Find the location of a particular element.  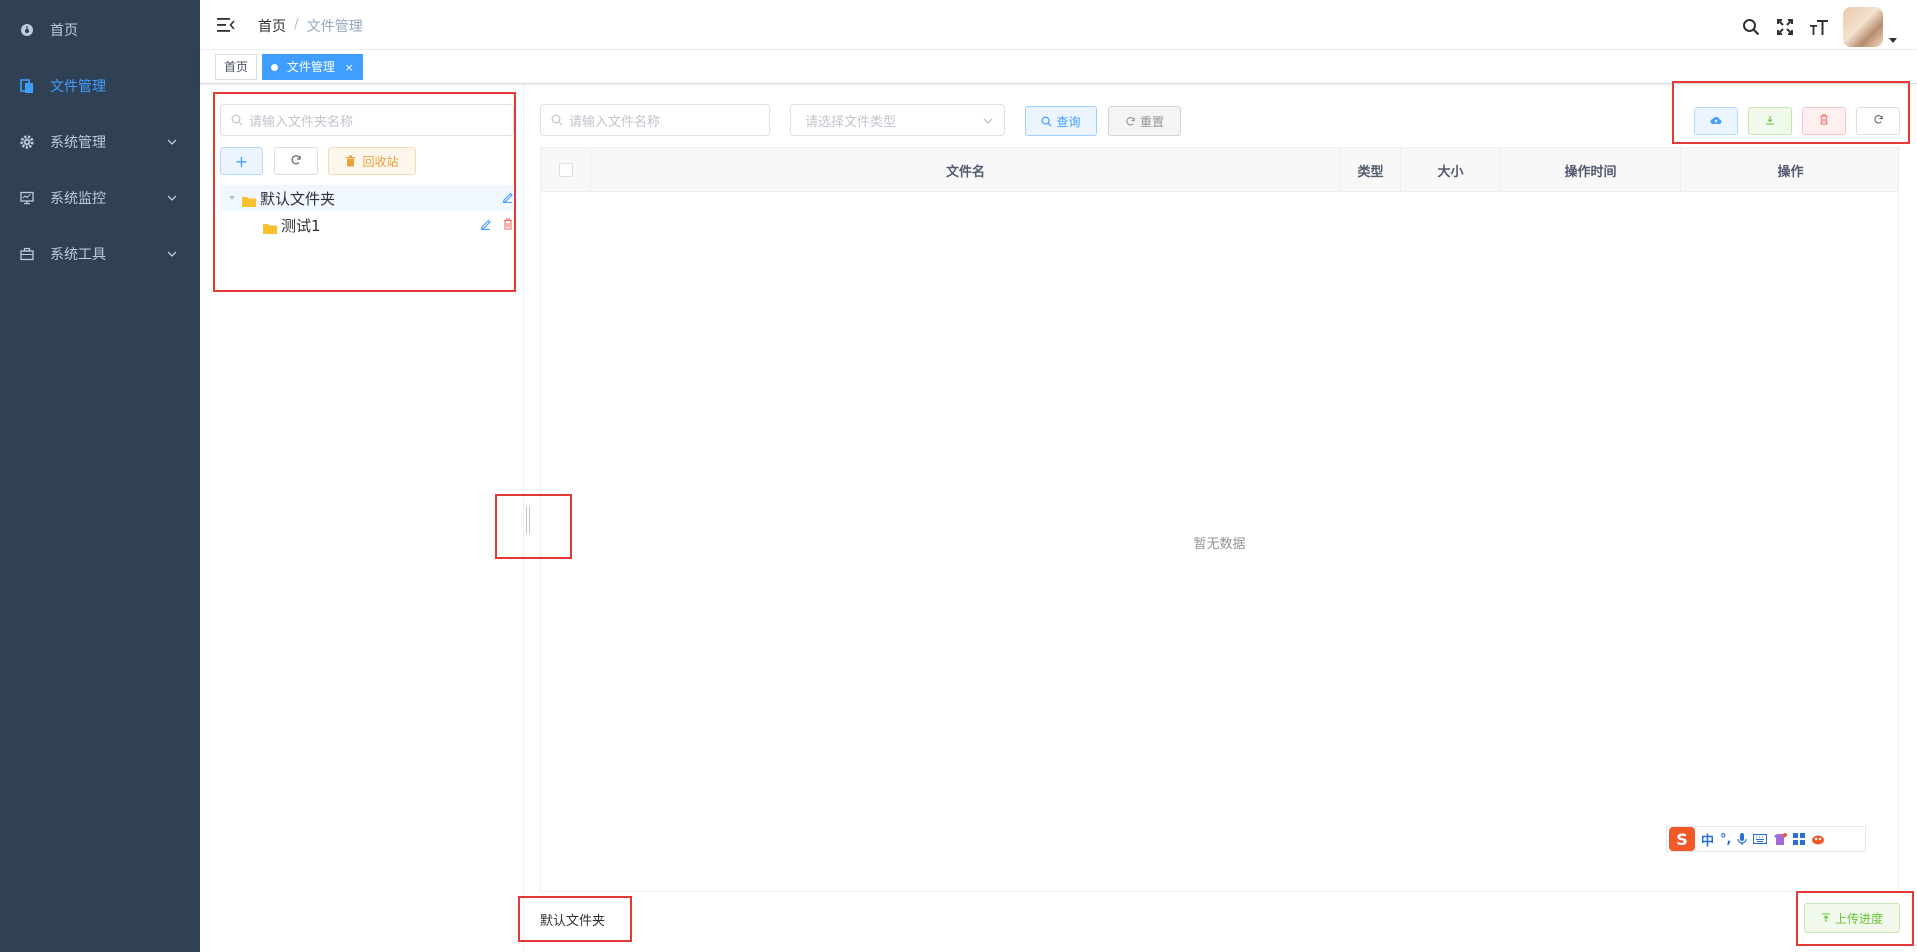

upload-icon is located at coordinates (1826, 918).